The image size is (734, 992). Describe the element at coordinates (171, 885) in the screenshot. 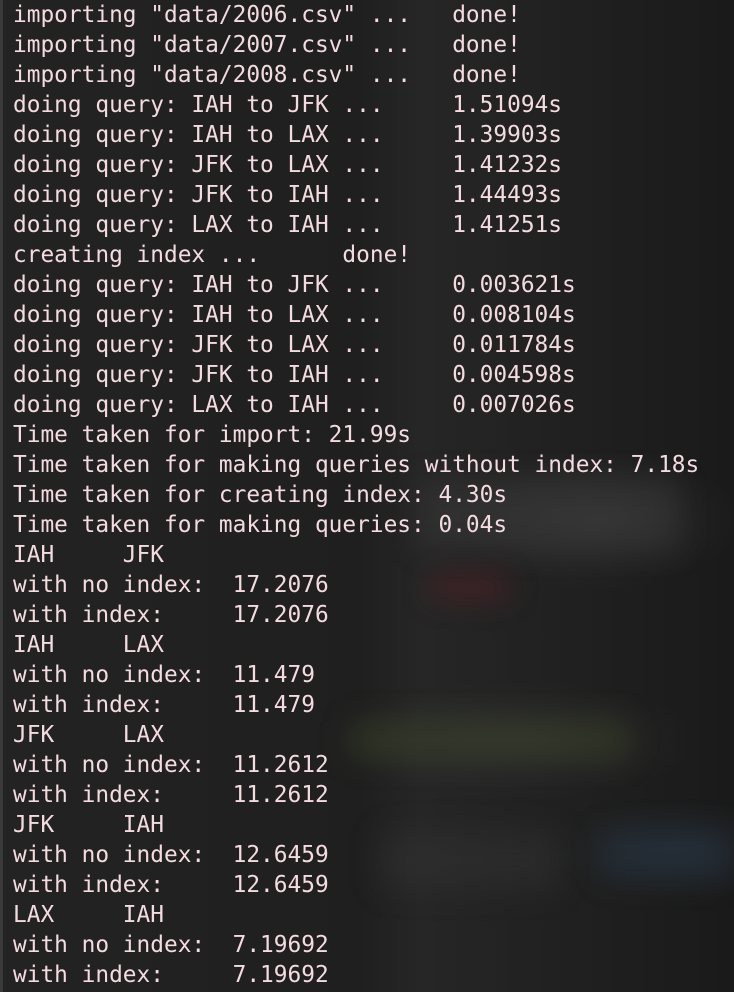

I see `terminal-line: with index: 12.6459` at that location.